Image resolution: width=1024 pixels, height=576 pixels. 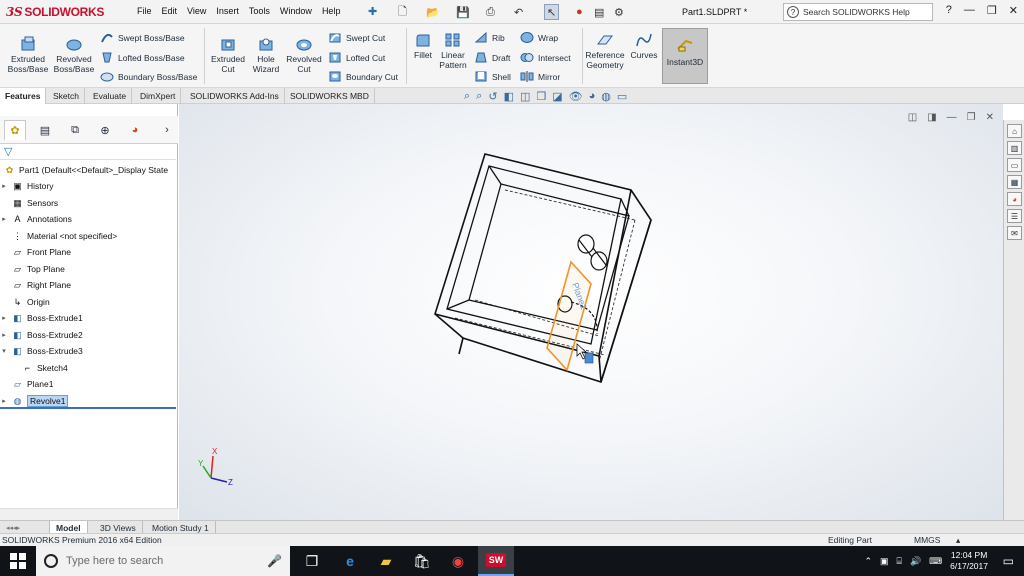 What do you see at coordinates (622, 96) in the screenshot?
I see `view-settings-icon: ▭` at bounding box center [622, 96].